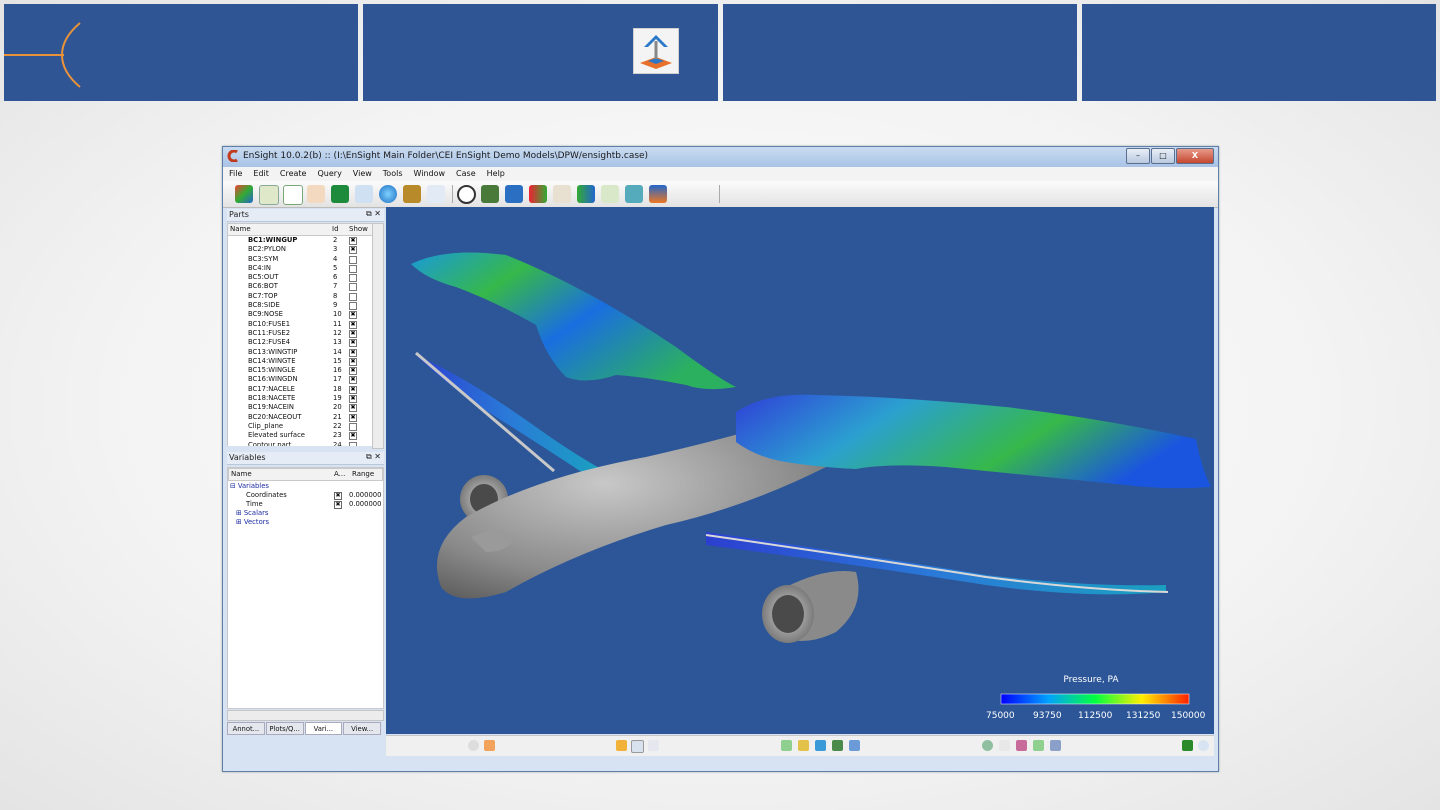  I want to click on part-row: BC14:WINGTE 15 ✖, so click(300, 361).